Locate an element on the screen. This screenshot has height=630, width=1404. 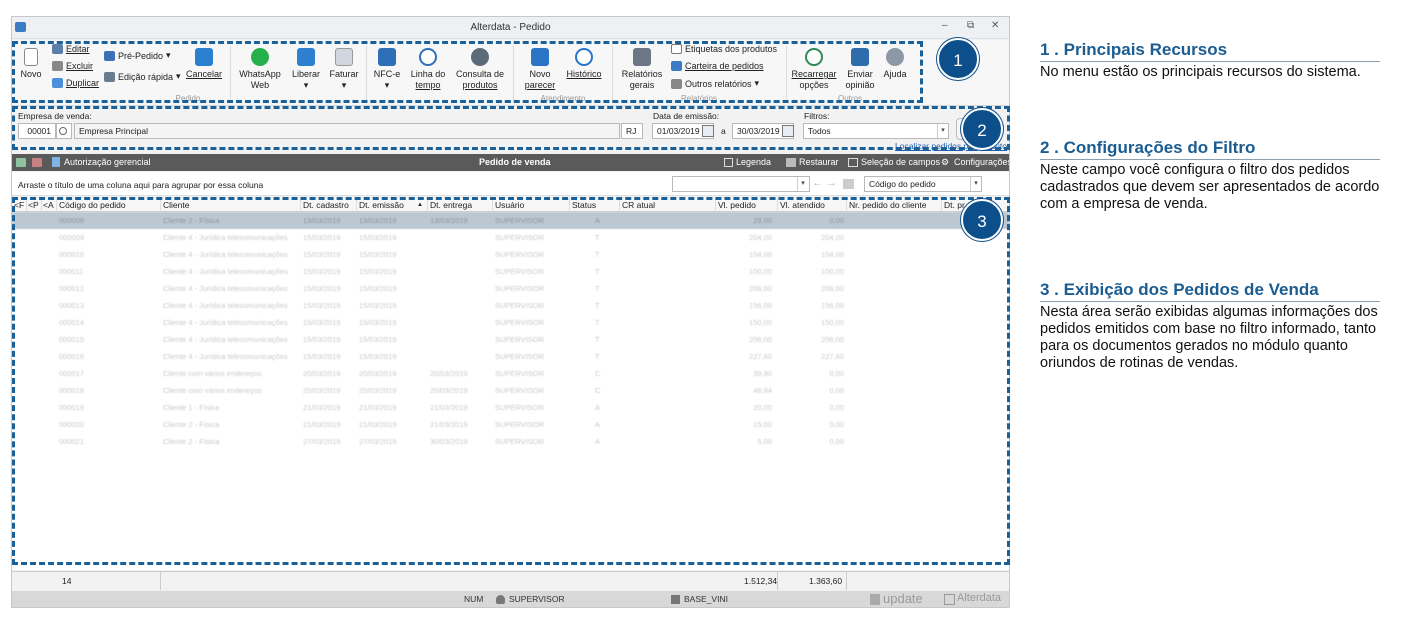
restore-button: ⧉ is located at coordinates (970, 25).